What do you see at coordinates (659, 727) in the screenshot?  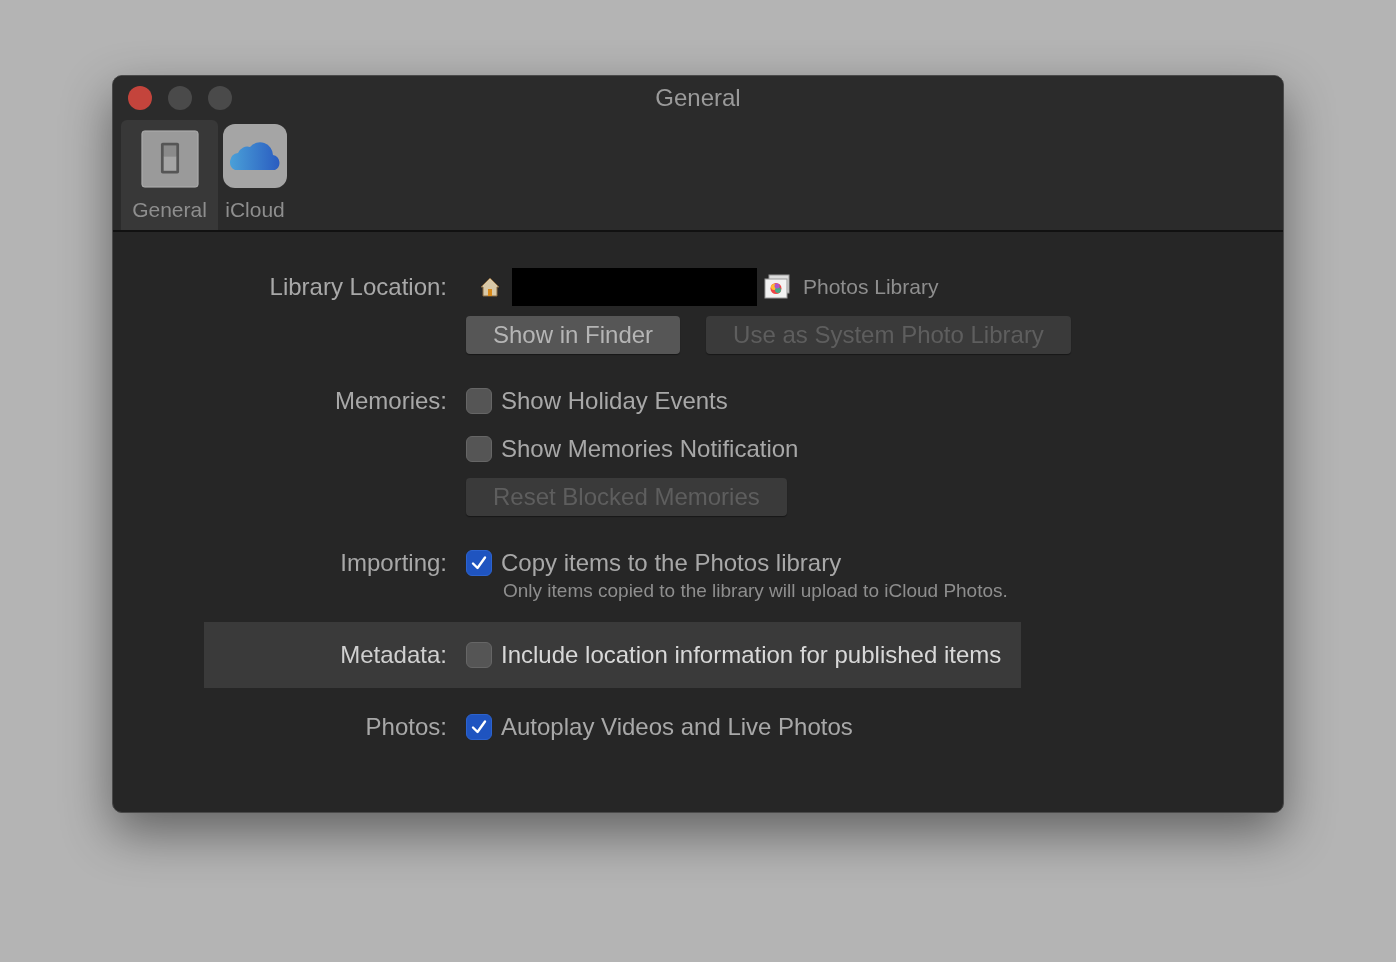 I see `checkbox-option: Autoplay Videos and Live Photos` at bounding box center [659, 727].